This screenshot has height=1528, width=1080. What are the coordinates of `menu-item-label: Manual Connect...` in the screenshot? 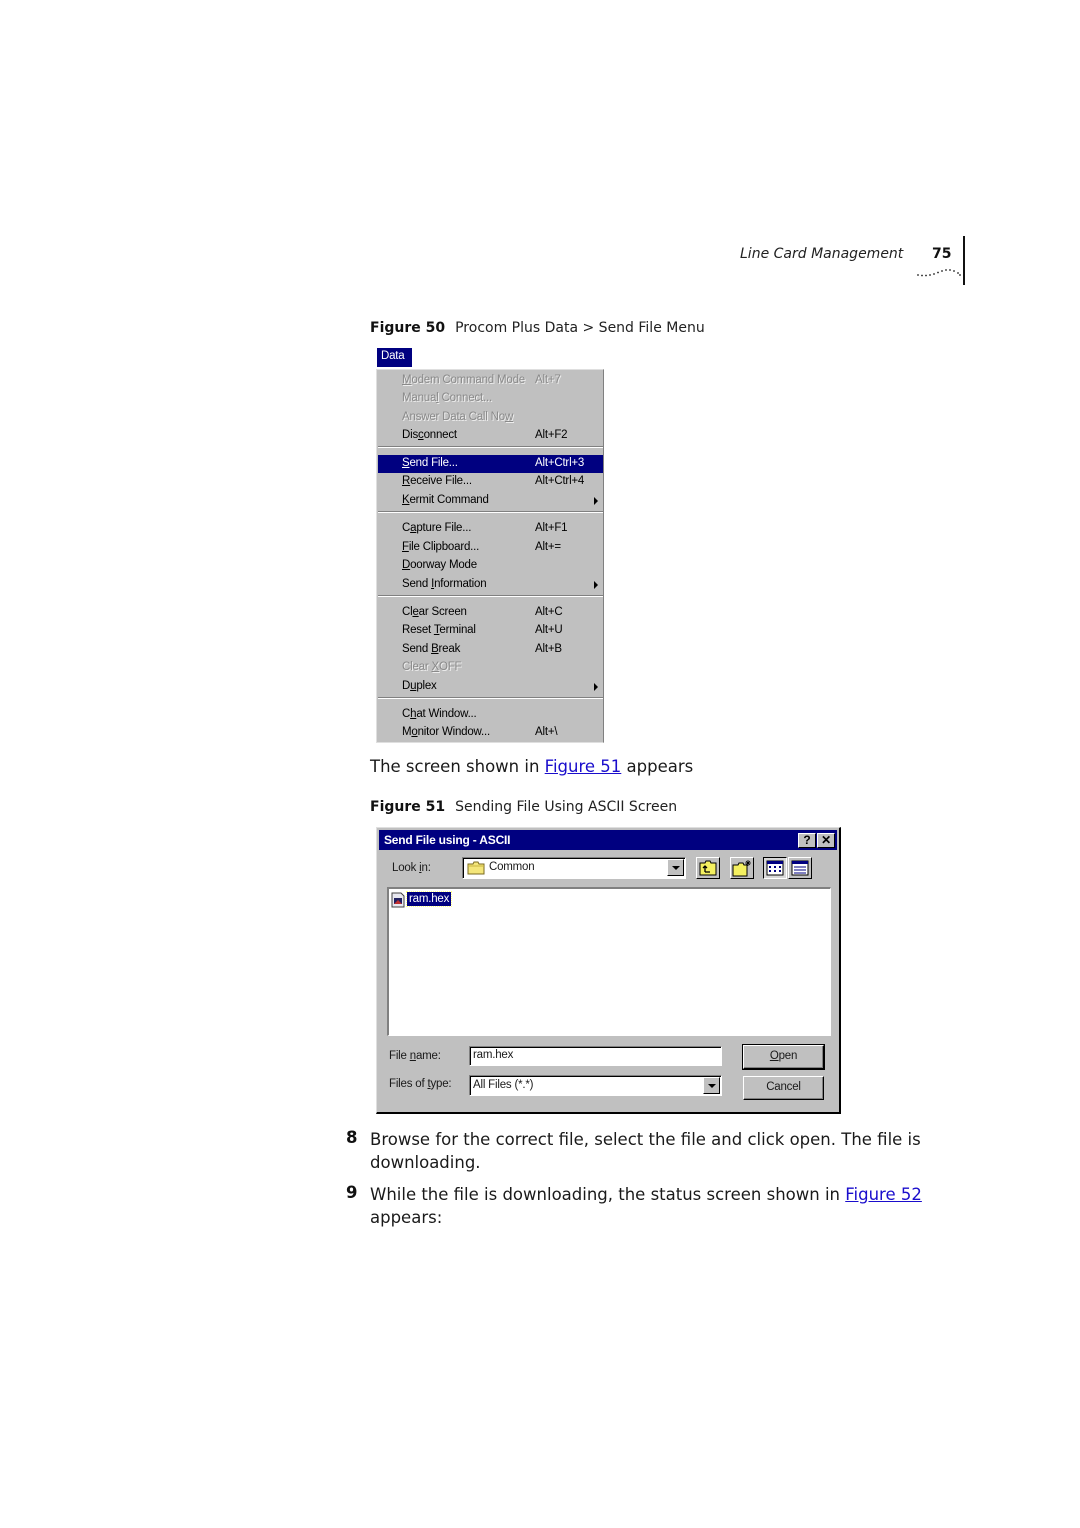 It's located at (447, 398).